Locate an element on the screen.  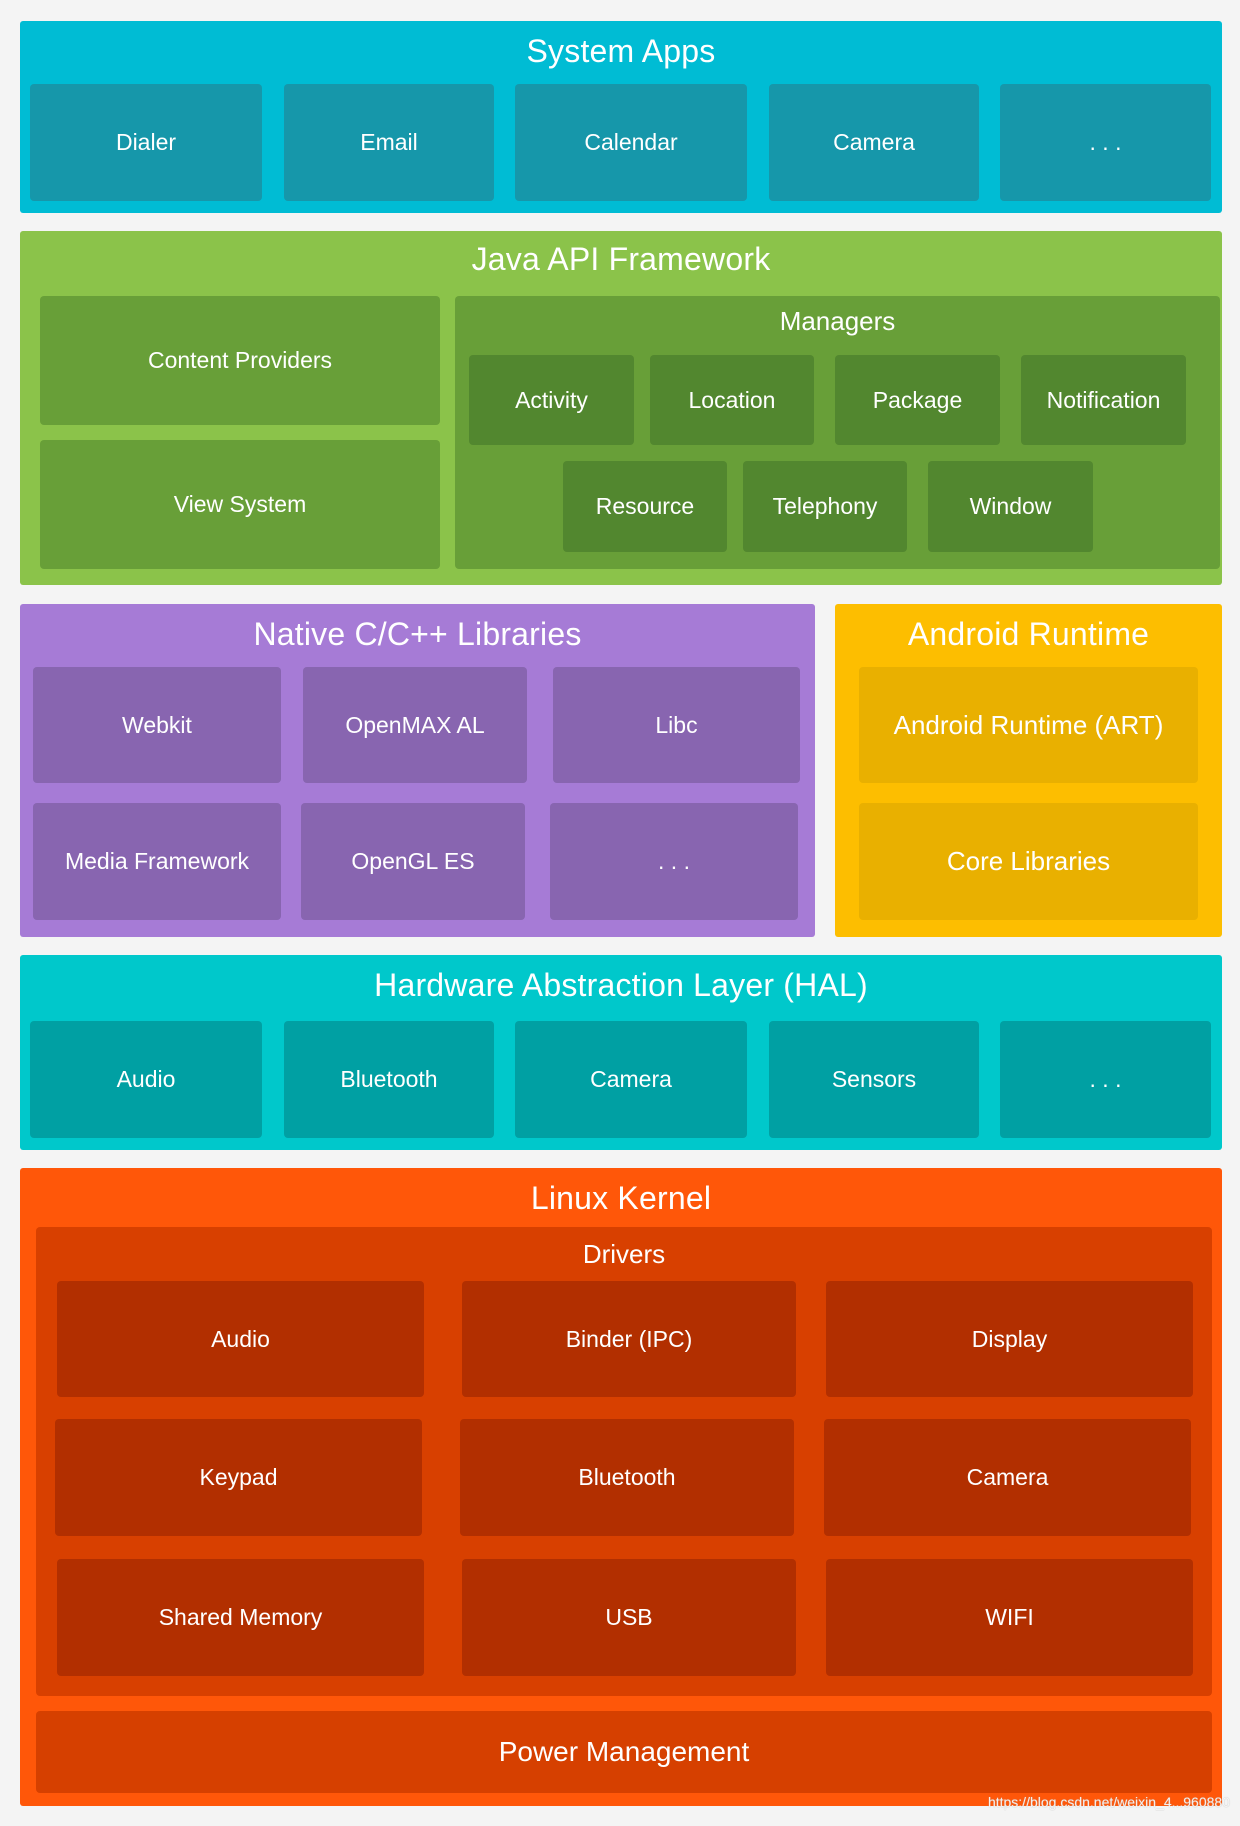
driver-keypad: Keypad is located at coordinates (238, 1477).